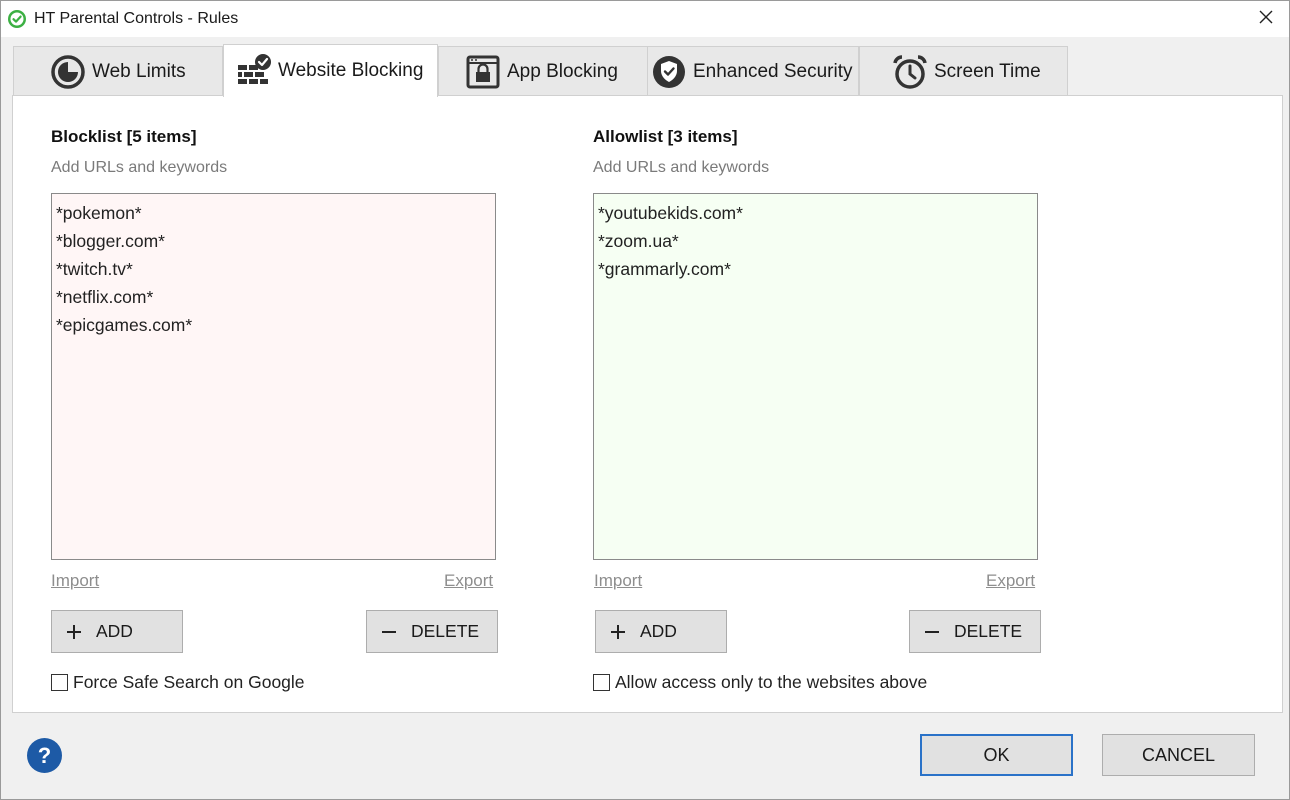 The width and height of the screenshot is (1290, 800). What do you see at coordinates (562, 71) in the screenshot?
I see `tab-label: App Blocking` at bounding box center [562, 71].